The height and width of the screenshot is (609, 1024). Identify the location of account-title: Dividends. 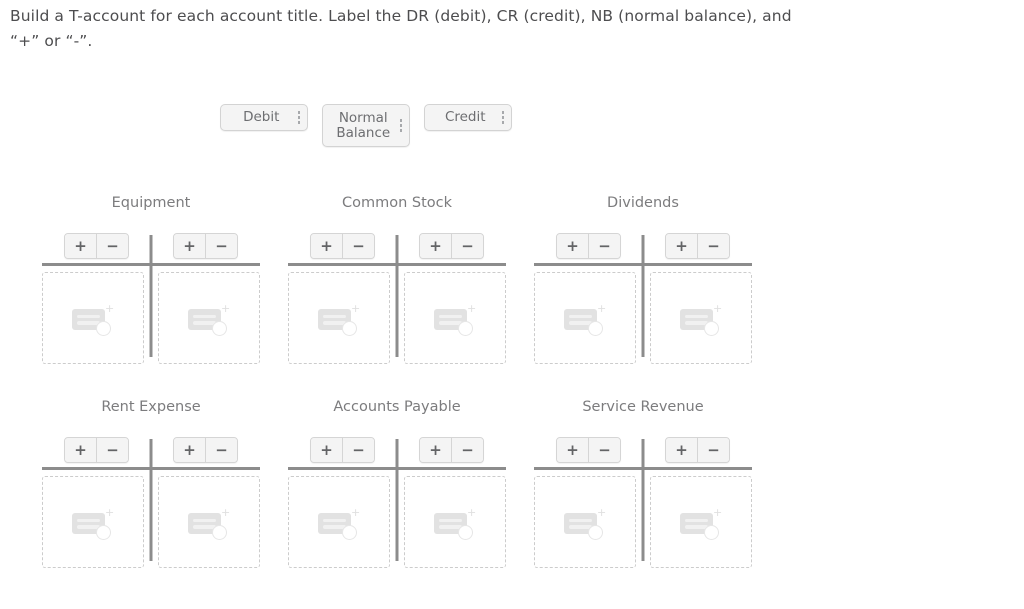
(643, 203).